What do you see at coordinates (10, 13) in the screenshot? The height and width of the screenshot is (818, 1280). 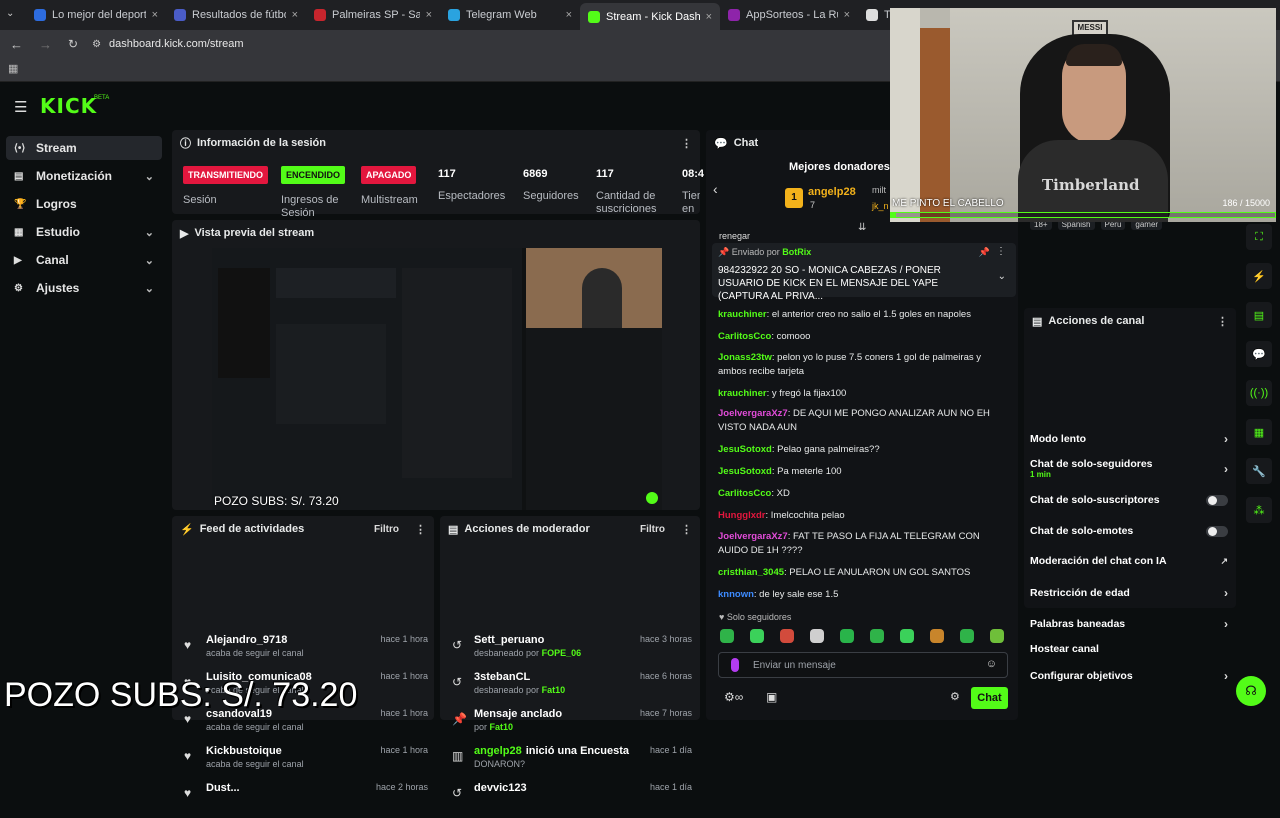 I see `tab-search-icon: ⌄` at bounding box center [10, 13].